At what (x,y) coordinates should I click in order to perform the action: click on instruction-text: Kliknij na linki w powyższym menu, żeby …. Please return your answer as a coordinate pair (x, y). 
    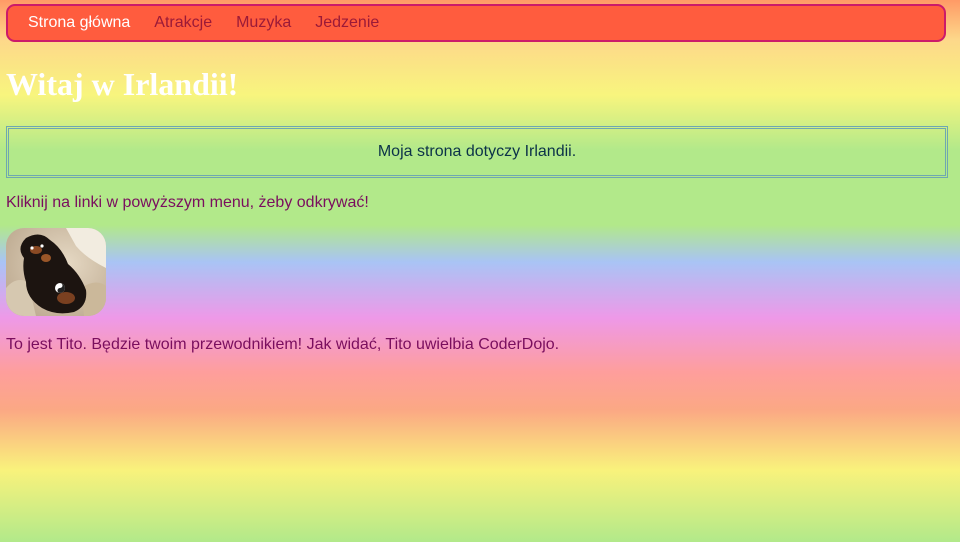
    Looking at the image, I should click on (187, 202).